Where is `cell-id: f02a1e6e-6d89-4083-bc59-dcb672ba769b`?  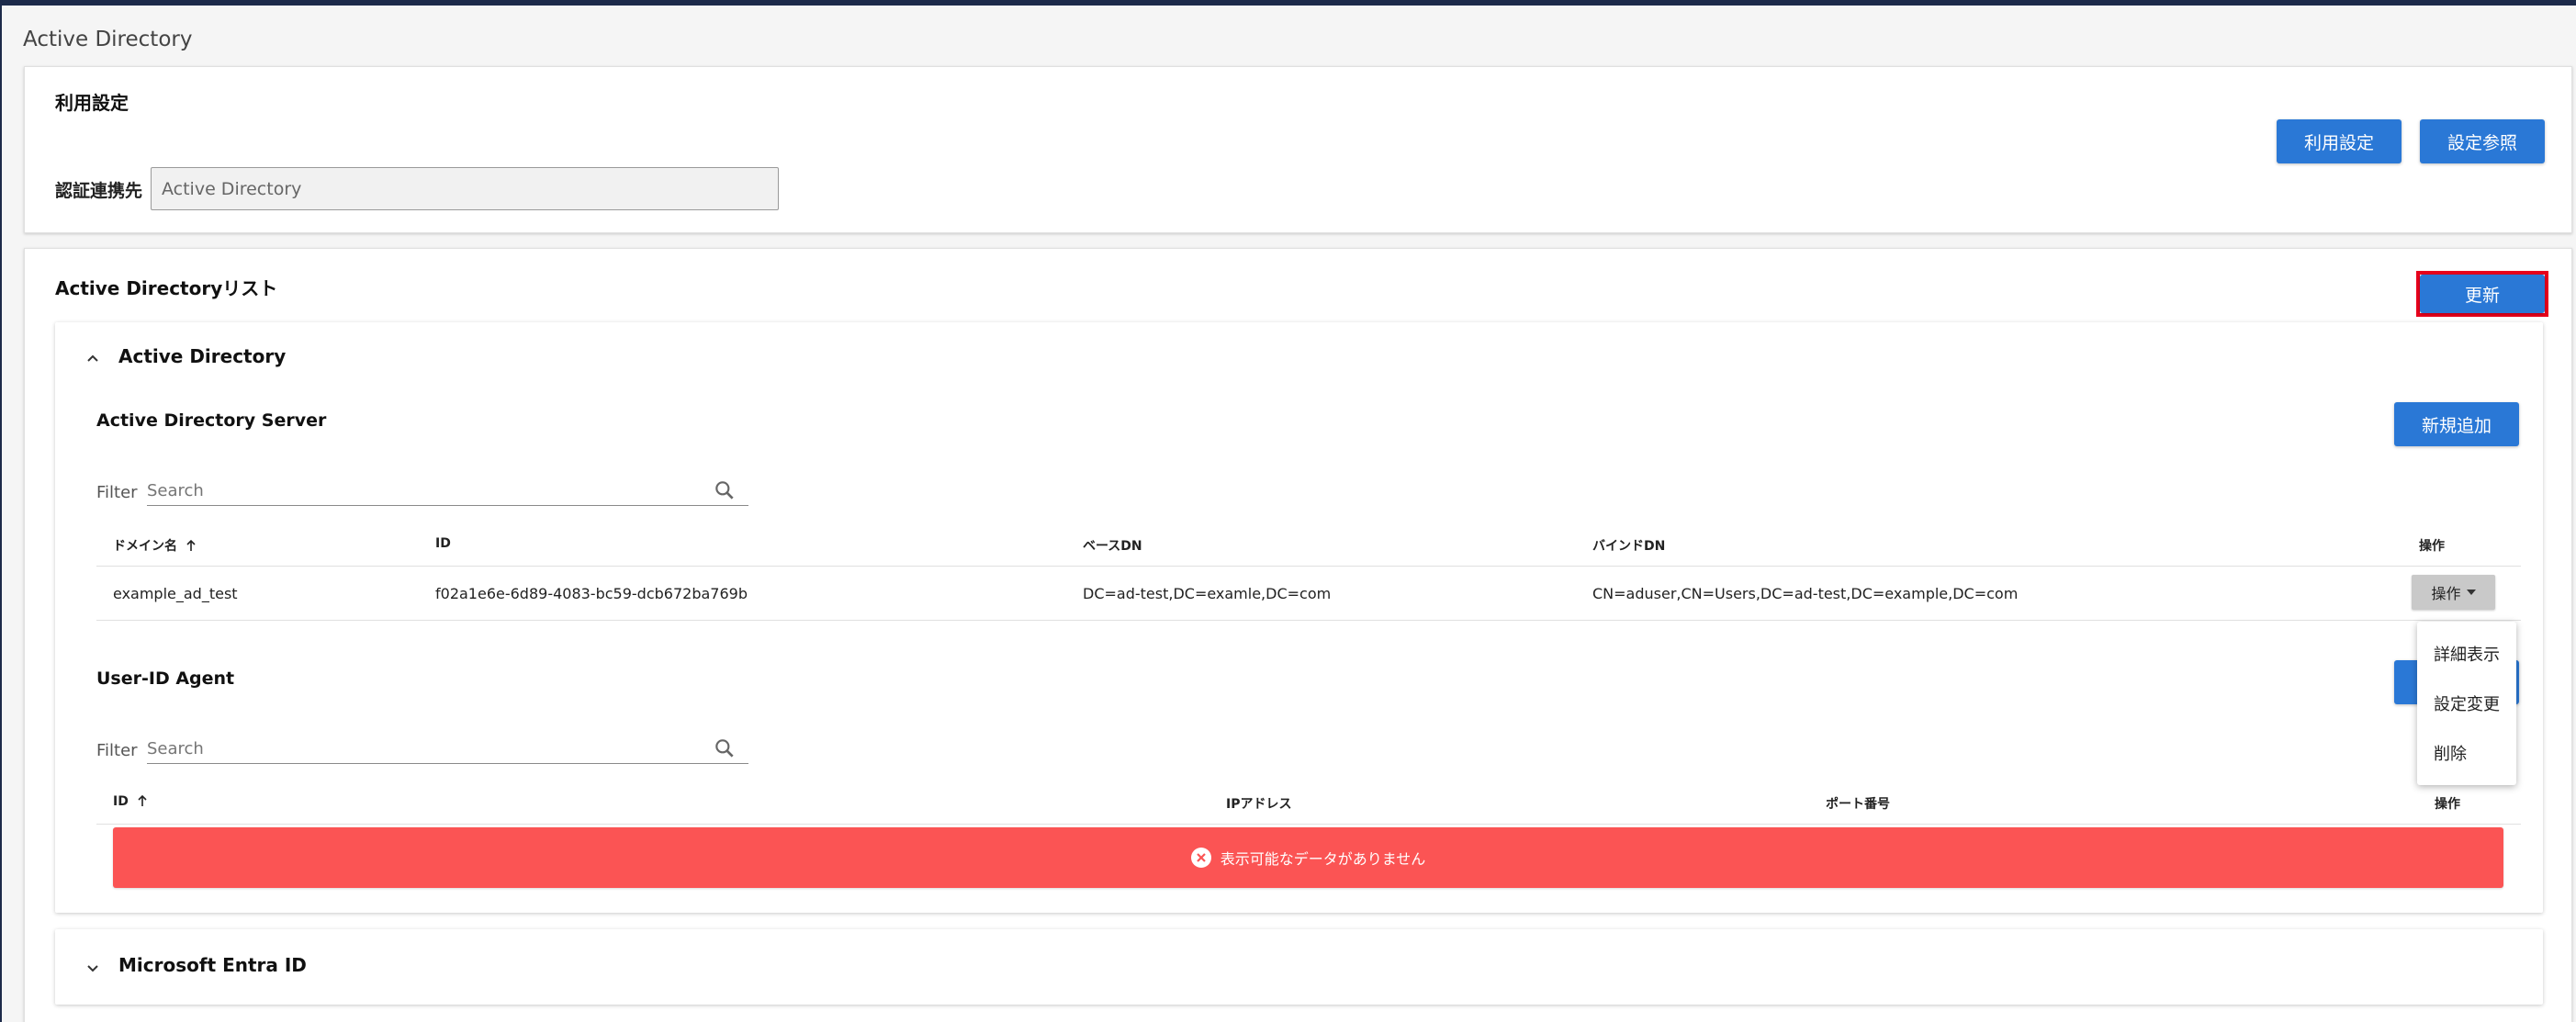 cell-id: f02a1e6e-6d89-4083-bc59-dcb672ba769b is located at coordinates (591, 593).